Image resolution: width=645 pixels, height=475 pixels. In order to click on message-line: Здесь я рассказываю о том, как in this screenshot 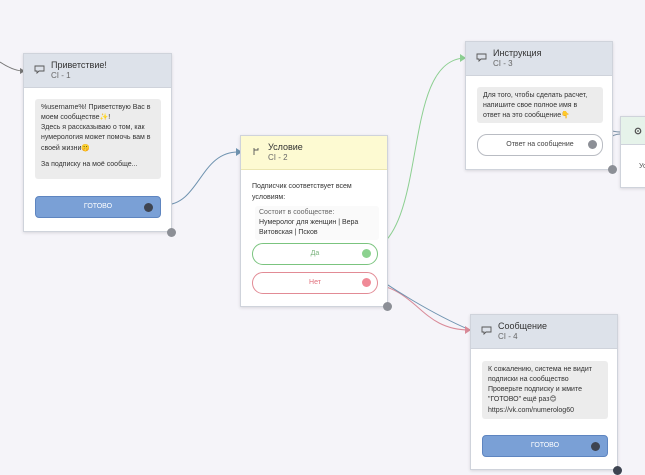, I will do `click(93, 128)`.